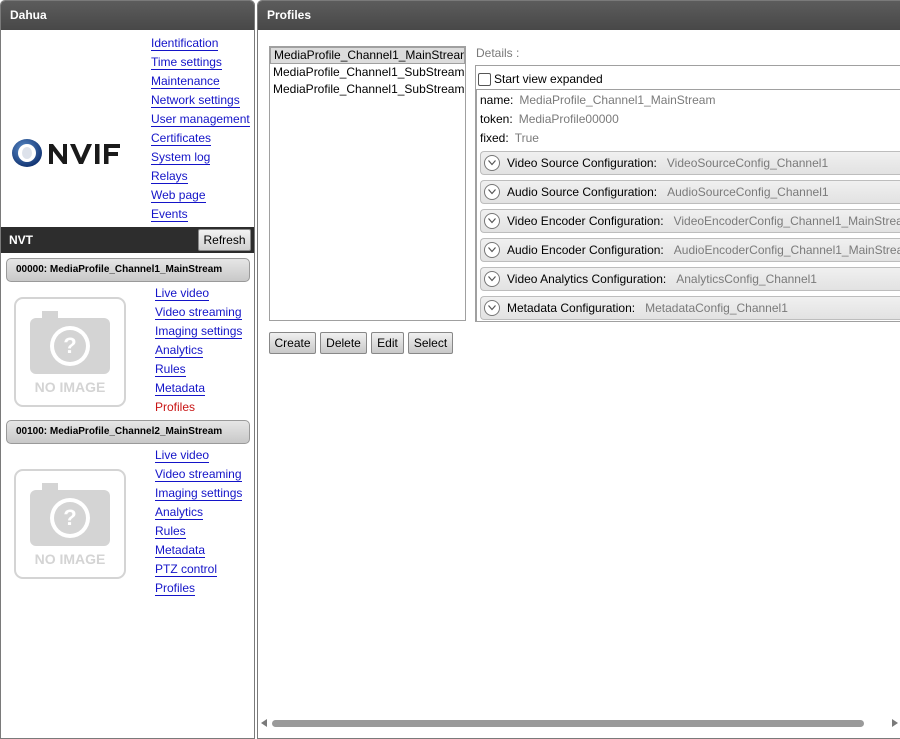 This screenshot has height=739, width=900. I want to click on link-web-page: Web page, so click(200, 195).